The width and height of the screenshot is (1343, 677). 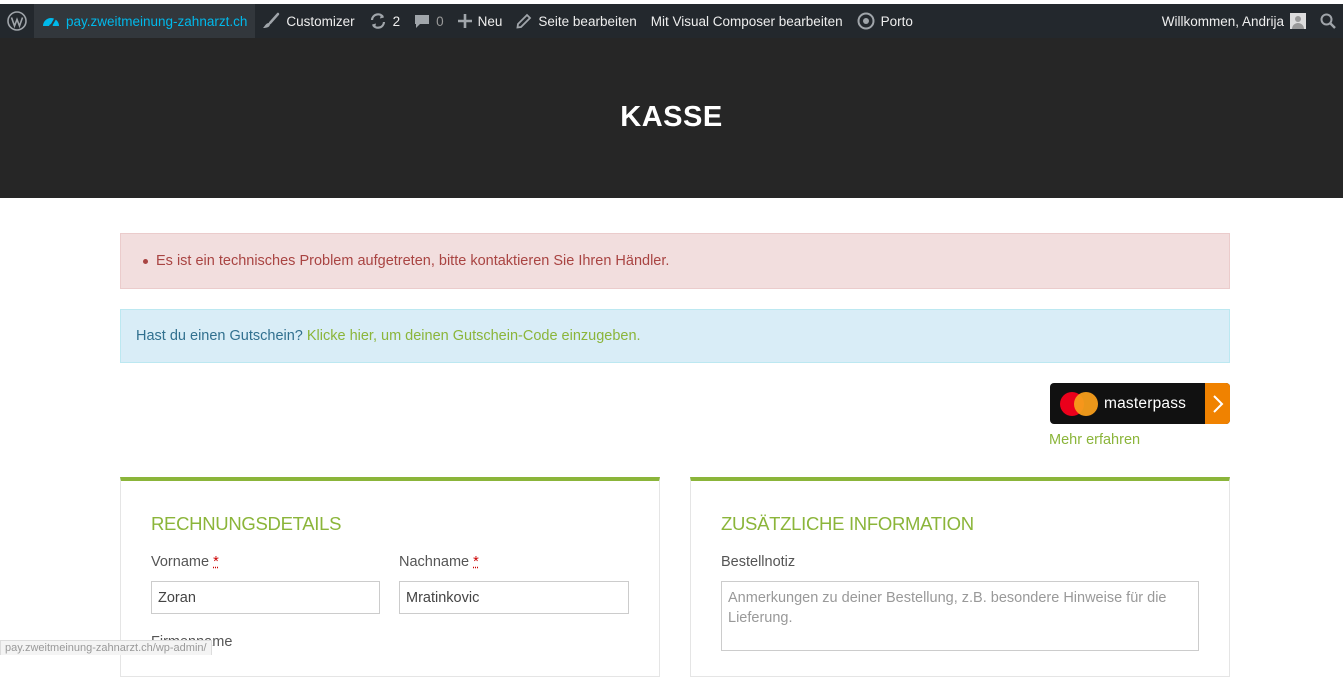 I want to click on first-name-label: Vorname *, so click(x=185, y=562).